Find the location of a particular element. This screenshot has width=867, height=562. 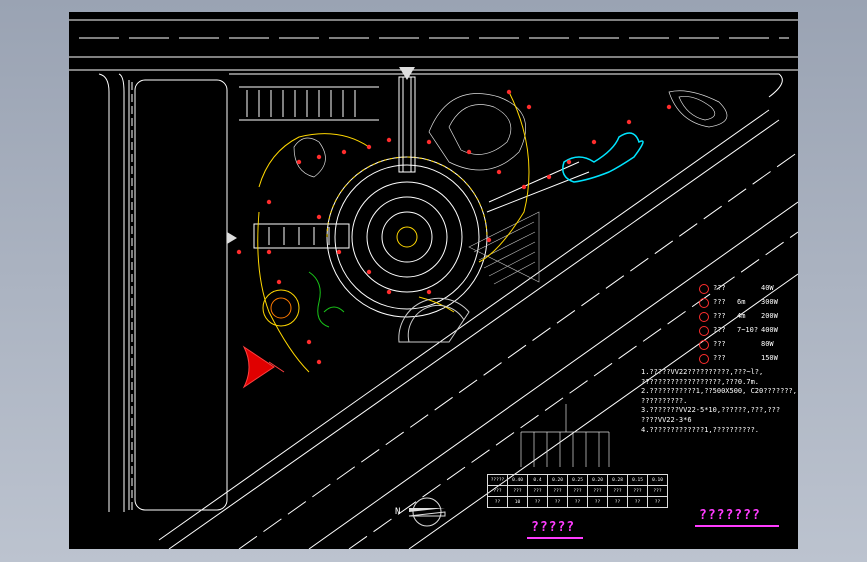

north-label: N is located at coordinates (398, 512).